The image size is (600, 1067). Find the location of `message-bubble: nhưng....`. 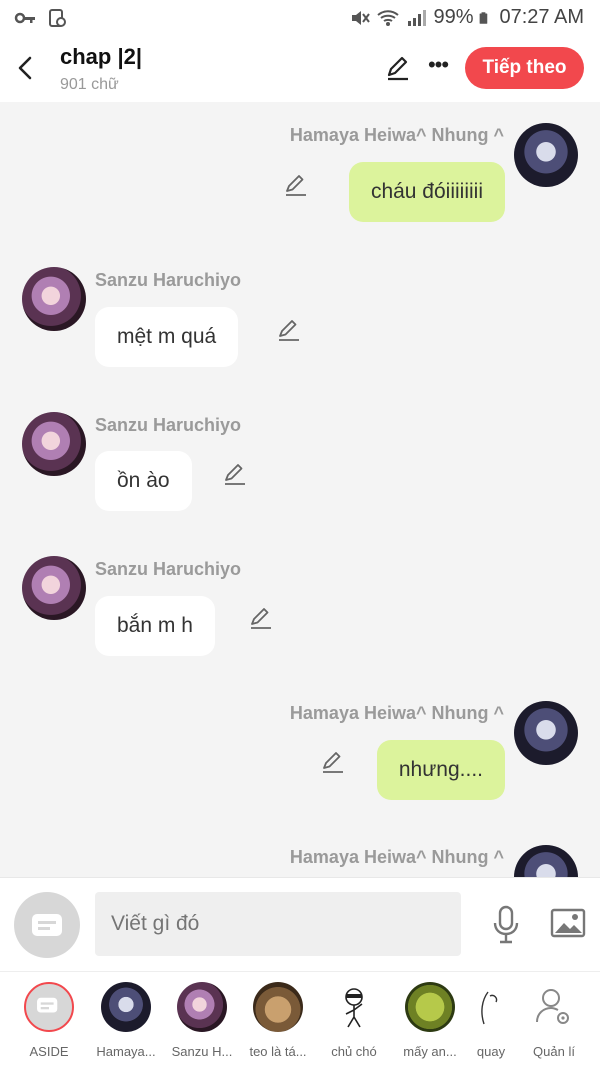

message-bubble: nhưng.... is located at coordinates (440, 770).